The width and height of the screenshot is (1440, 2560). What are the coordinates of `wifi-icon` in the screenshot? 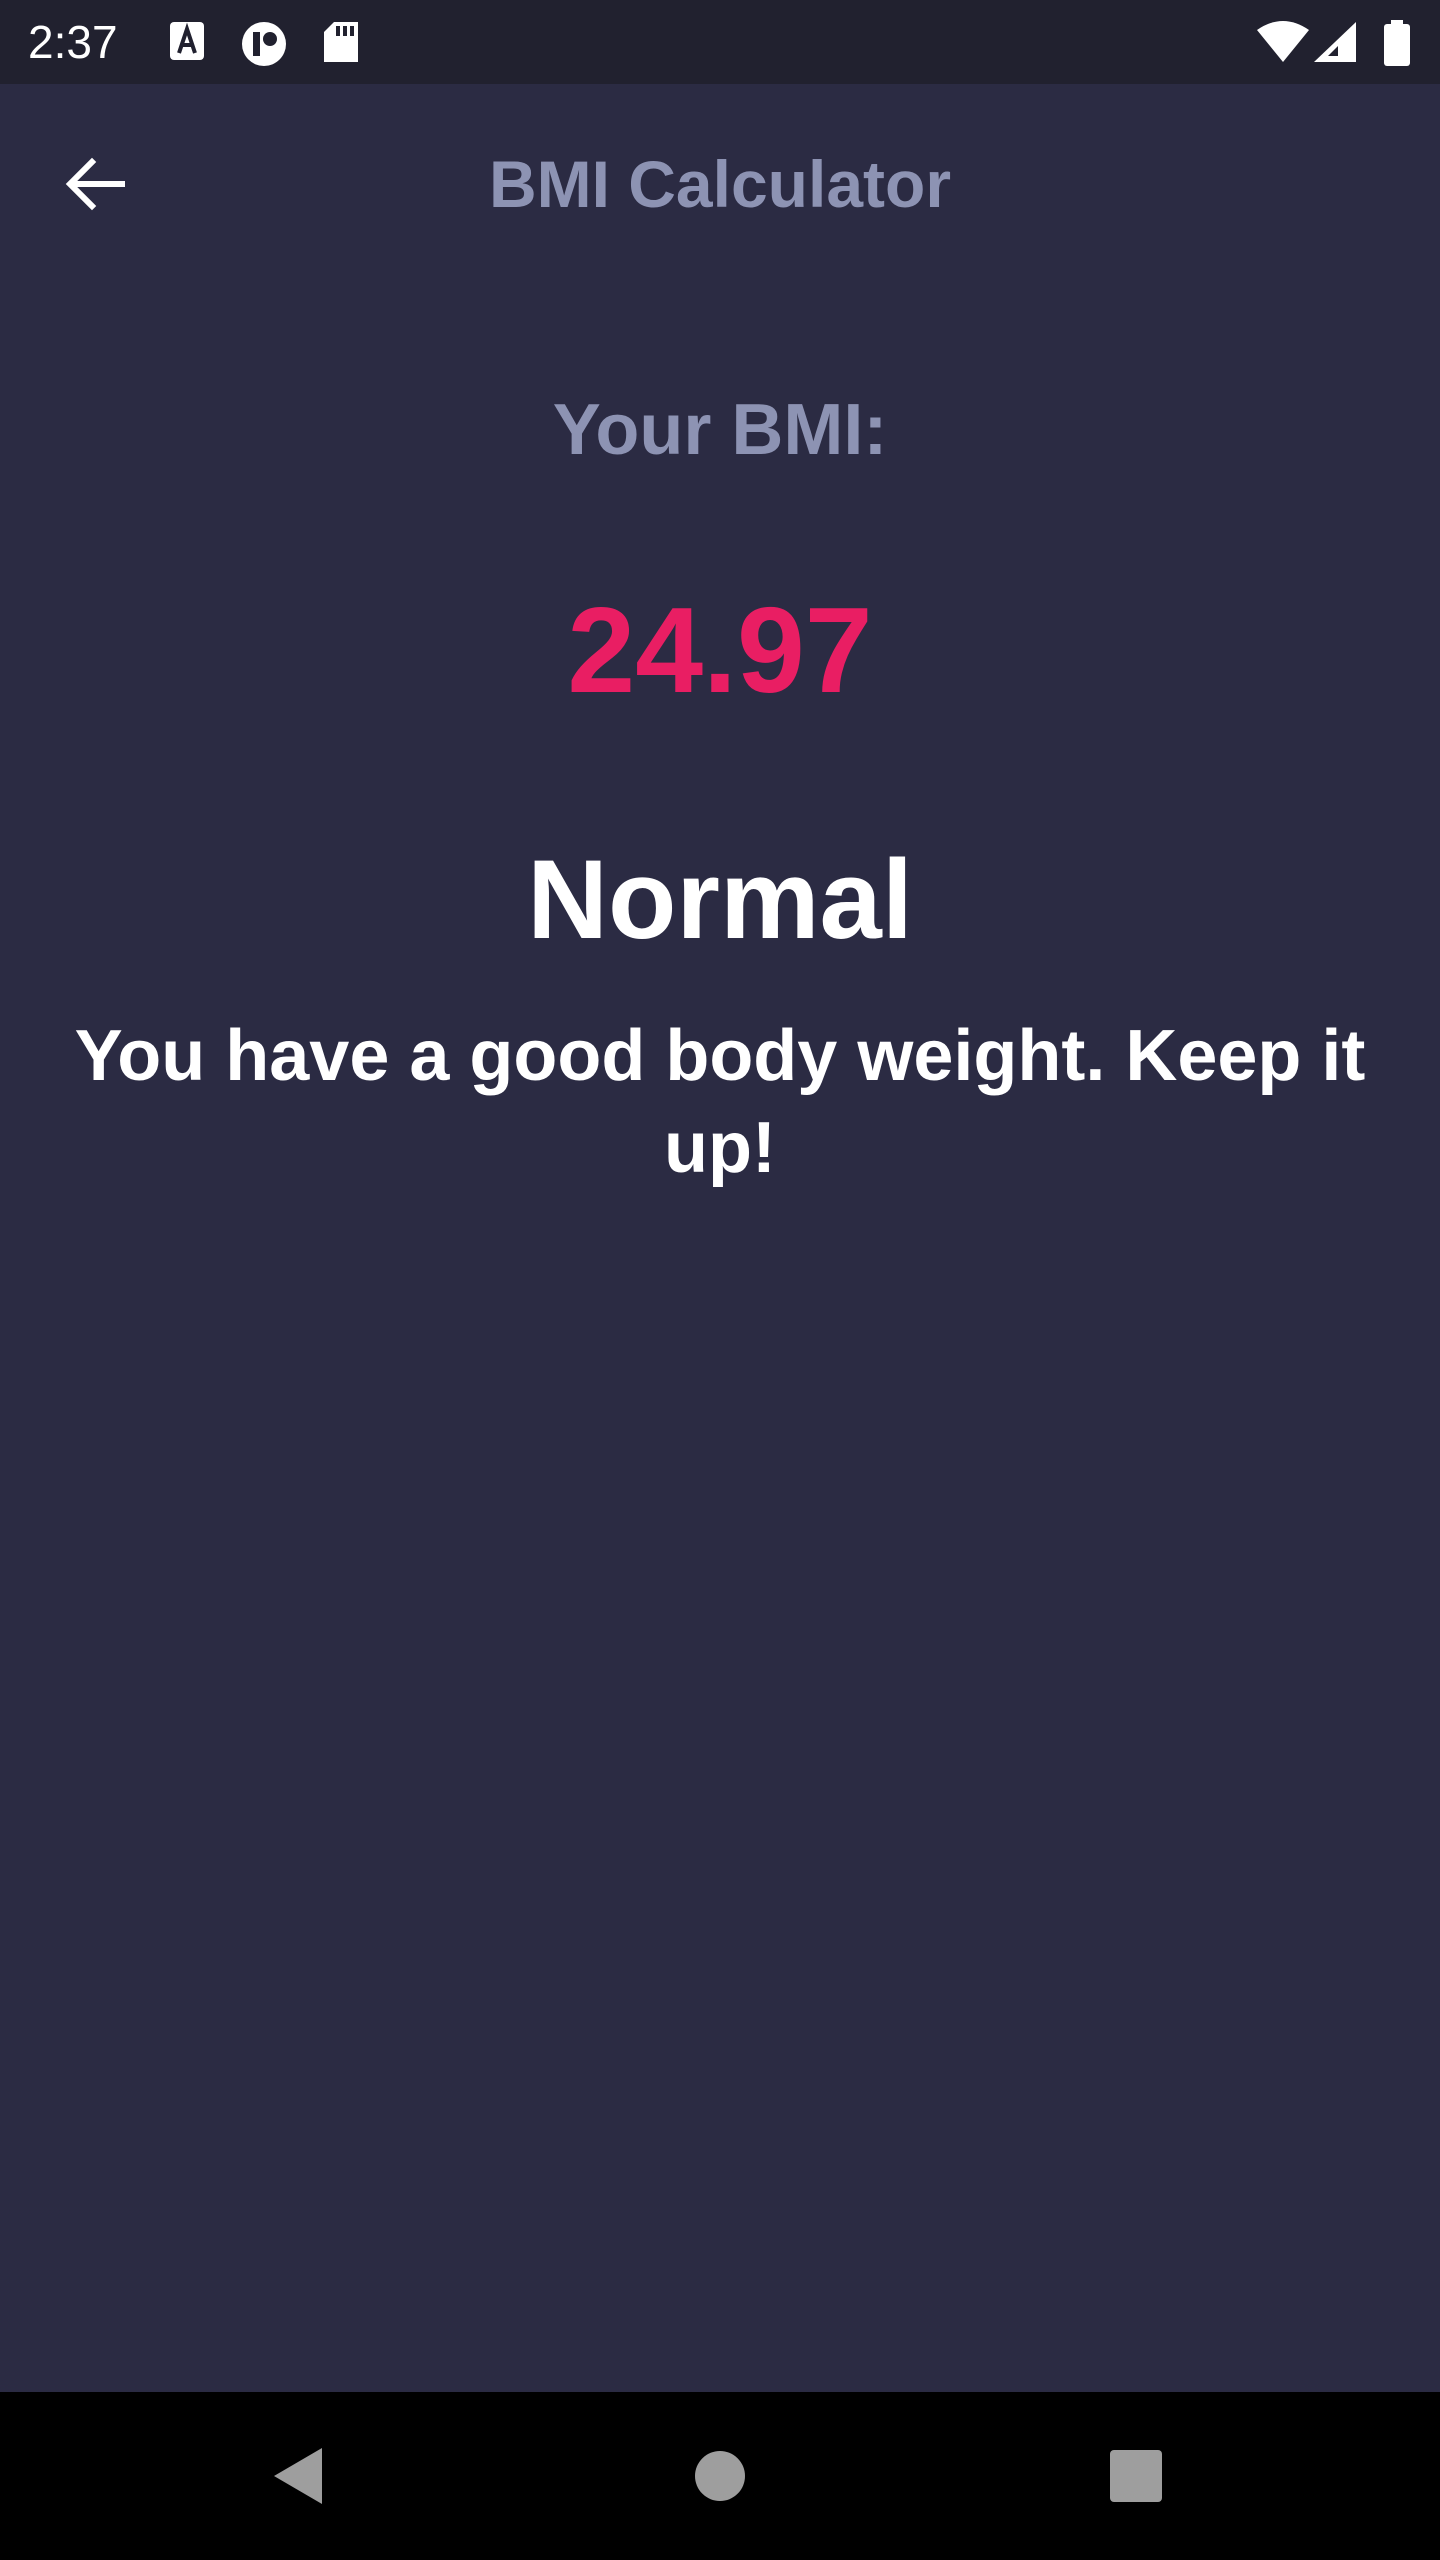 It's located at (1283, 44).